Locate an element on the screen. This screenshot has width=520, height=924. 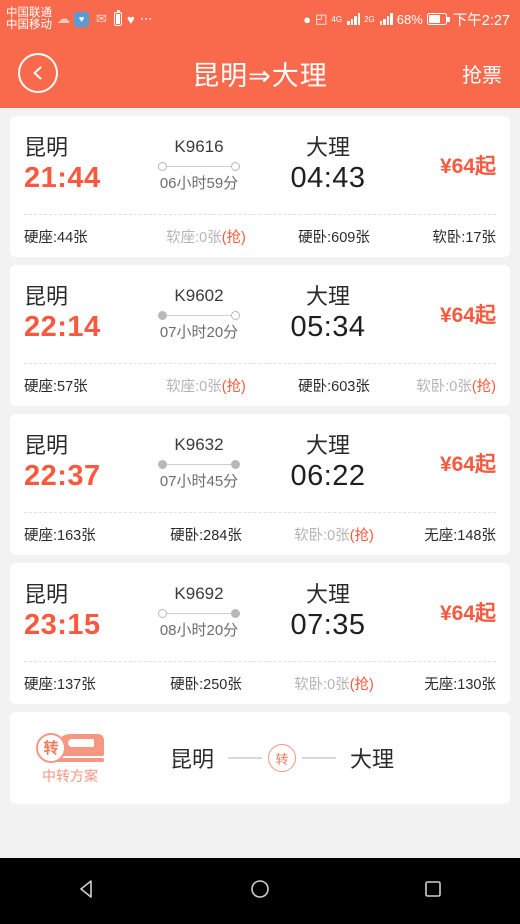
duration-text: 07小时45分 is located at coordinates (199, 481).